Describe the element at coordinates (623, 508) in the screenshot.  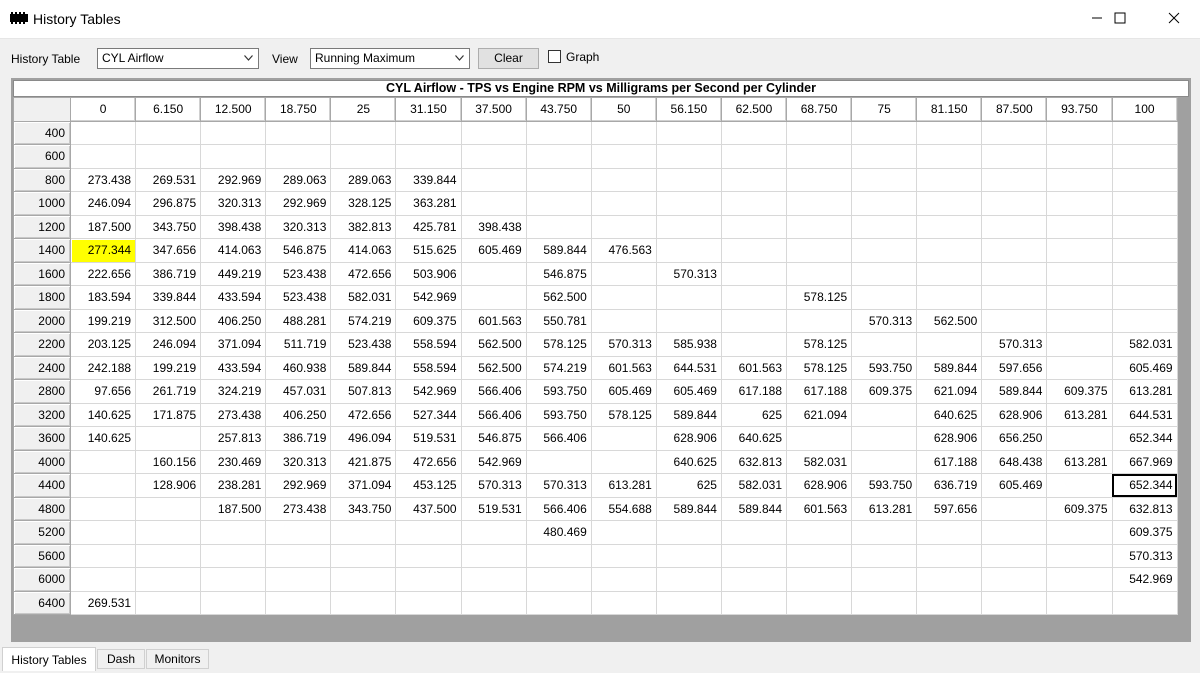
I see `grid-cell: 554.688` at that location.